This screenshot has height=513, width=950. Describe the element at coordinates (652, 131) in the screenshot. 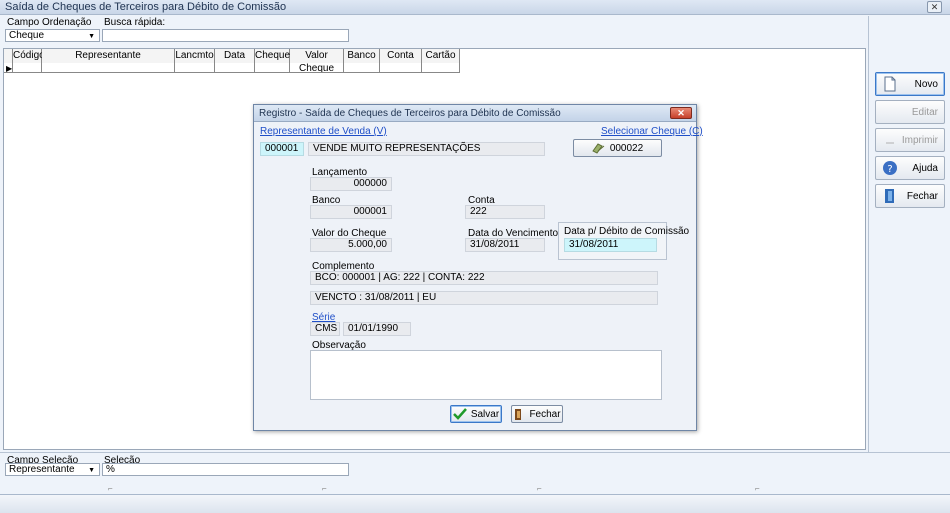

I see `selecionar-cheque-link: Selecionar Cheque (C)` at that location.